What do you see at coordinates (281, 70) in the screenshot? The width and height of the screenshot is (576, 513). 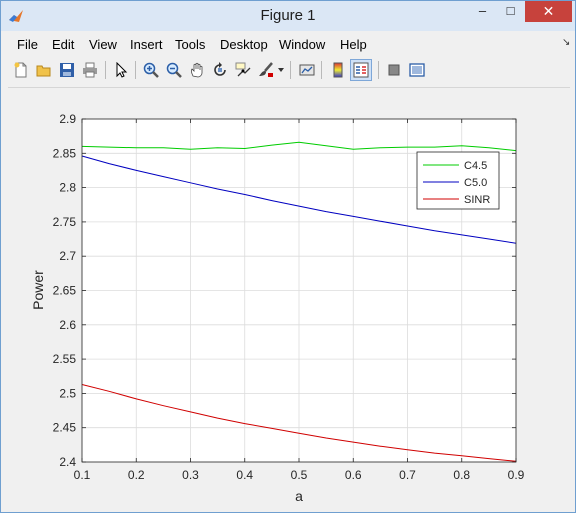 I see `brush-dropdown-icon` at bounding box center [281, 70].